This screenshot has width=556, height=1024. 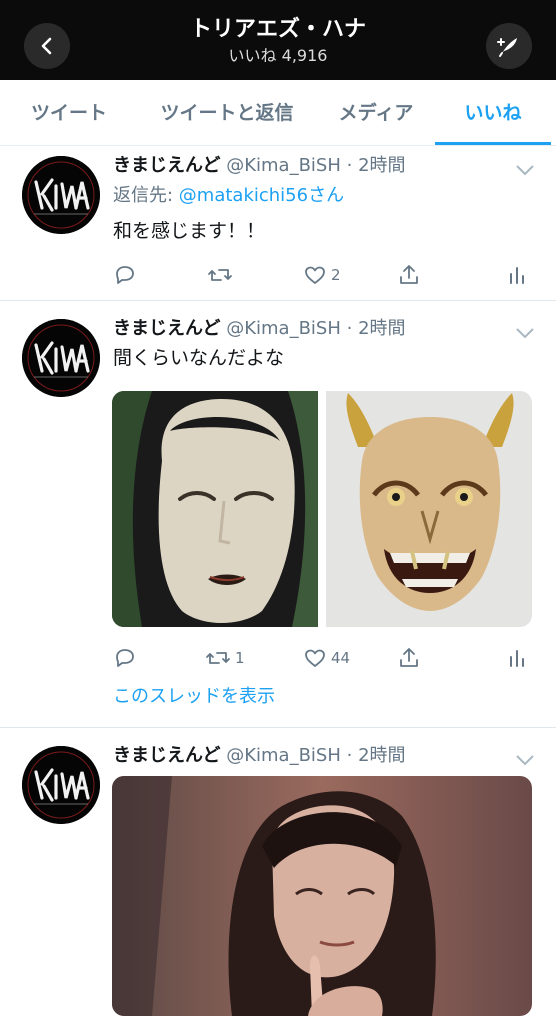 What do you see at coordinates (261, 195) in the screenshot?
I see `reply-mention-link: @matakichi56さん` at bounding box center [261, 195].